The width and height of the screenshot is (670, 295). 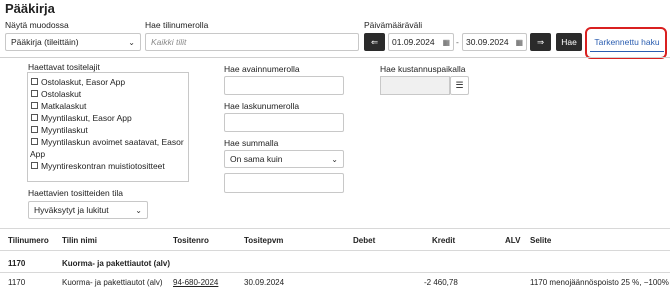 I want to click on list-item: Myyntireskontran muistiotositteet, so click(x=98, y=166).